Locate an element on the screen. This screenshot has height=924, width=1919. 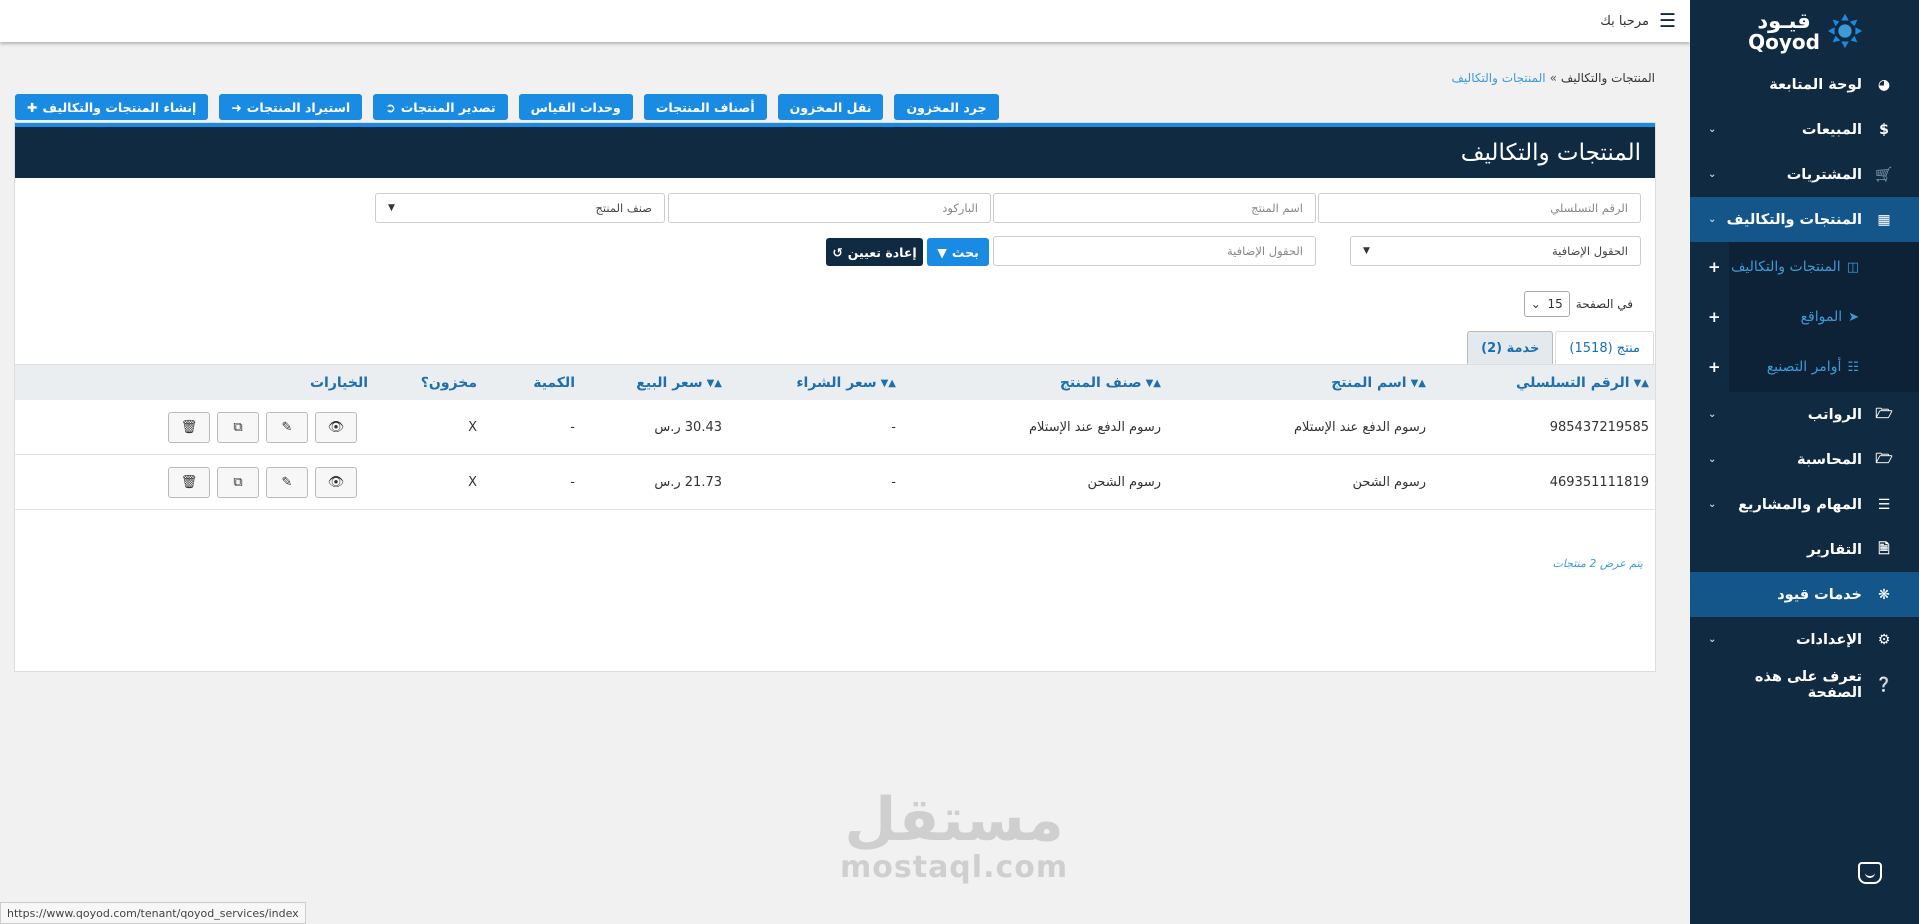
sidebar-item-tasks-projects: ☰ المهام والمشاريع ⌄ is located at coordinates (1804, 504).